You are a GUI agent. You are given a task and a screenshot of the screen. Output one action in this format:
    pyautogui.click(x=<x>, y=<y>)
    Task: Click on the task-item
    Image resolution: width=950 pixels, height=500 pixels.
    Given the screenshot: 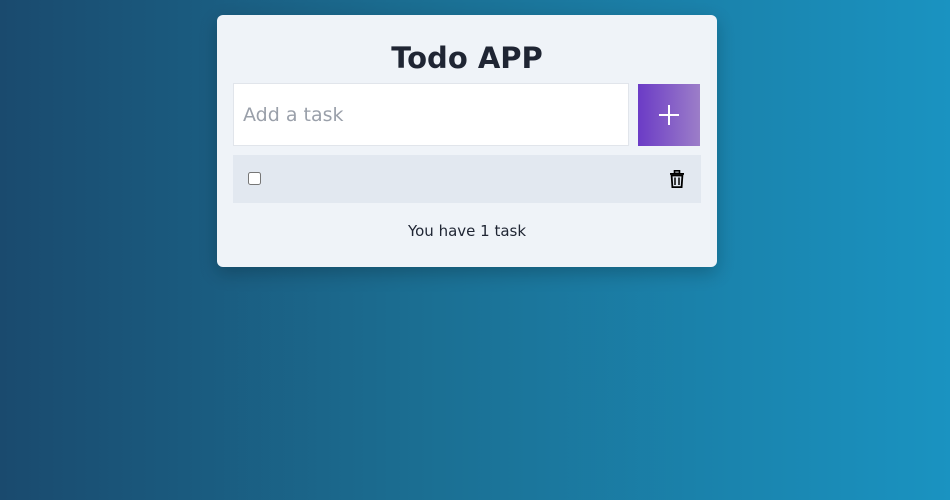 What is the action you would take?
    pyautogui.click(x=467, y=179)
    